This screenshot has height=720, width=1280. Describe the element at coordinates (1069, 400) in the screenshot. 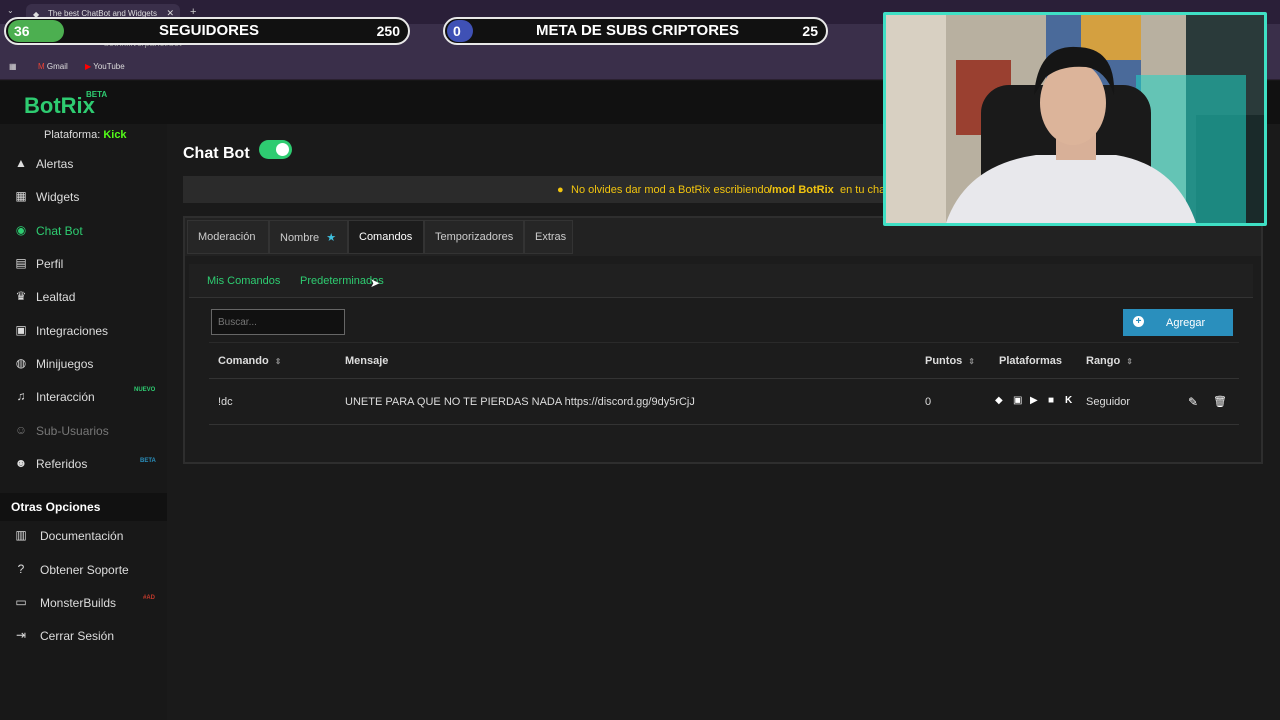

I see `k-icon: K` at that location.